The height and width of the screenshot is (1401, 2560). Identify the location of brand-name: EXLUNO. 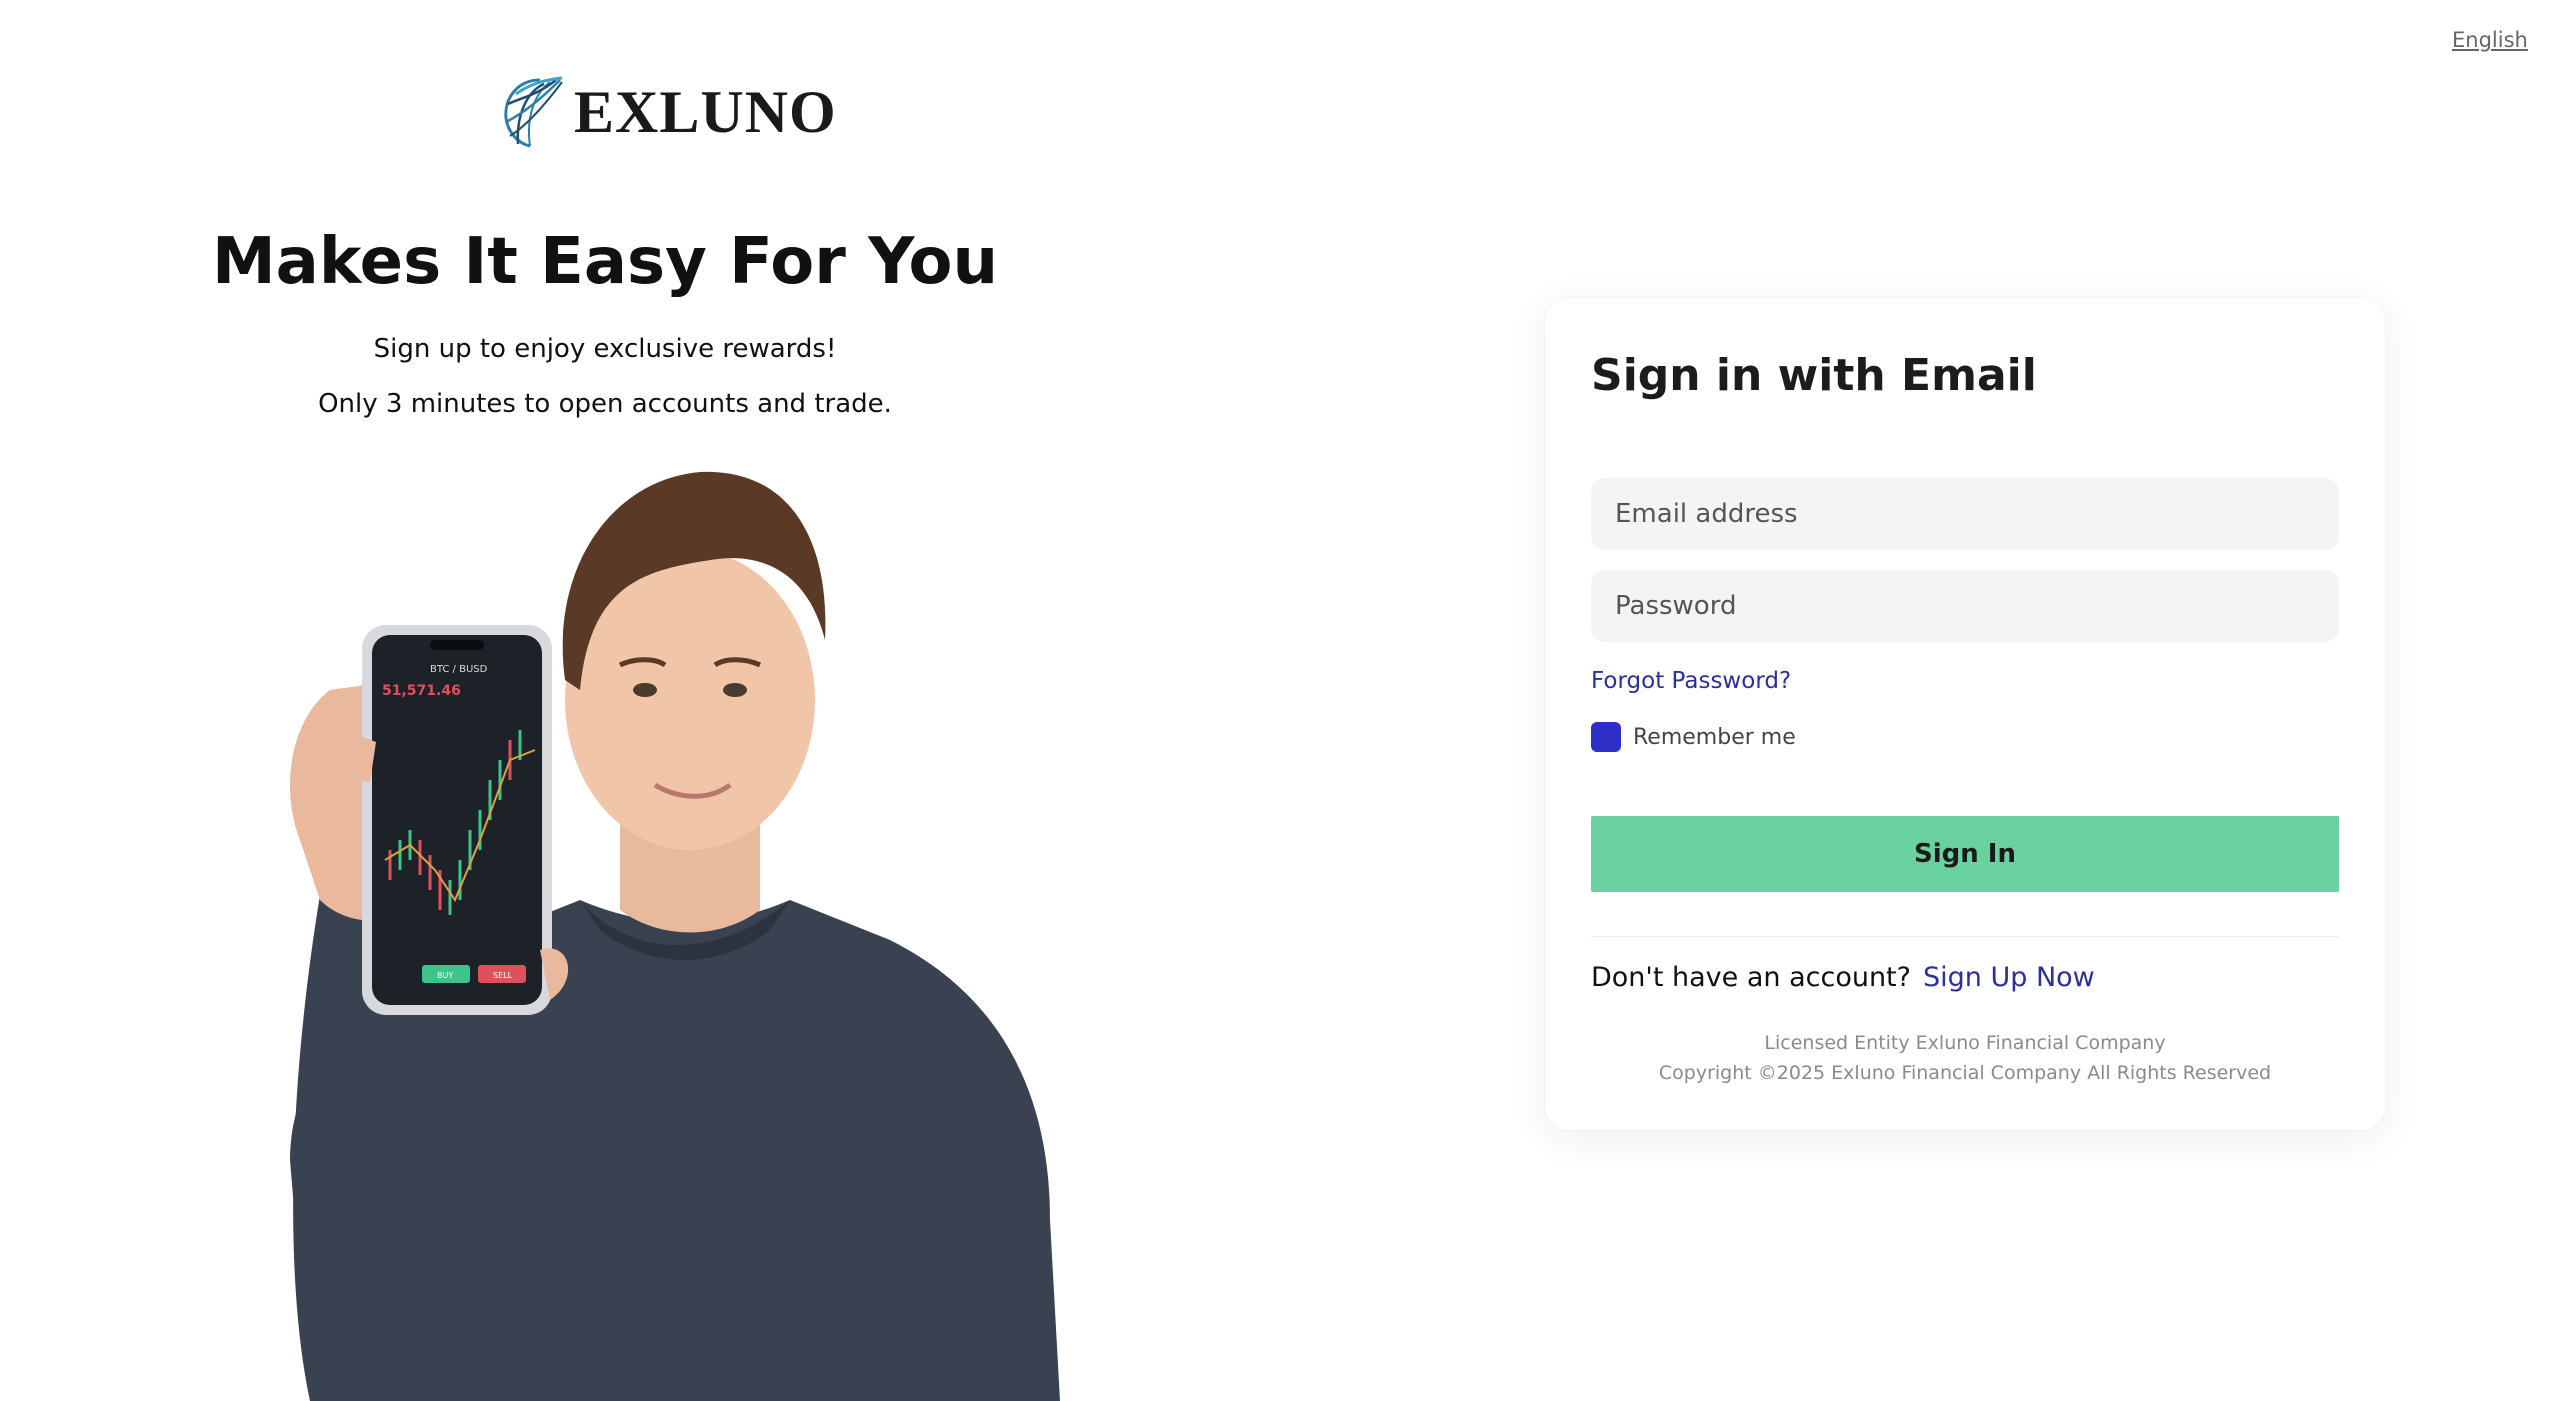
(705, 111).